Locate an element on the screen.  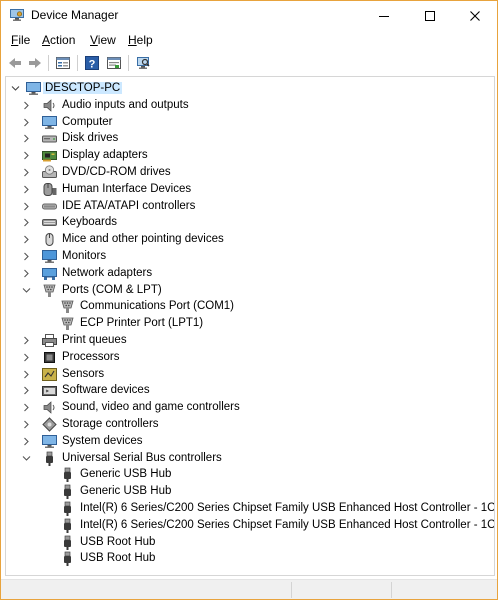
tree-category: System devices is located at coordinates (246, 441).